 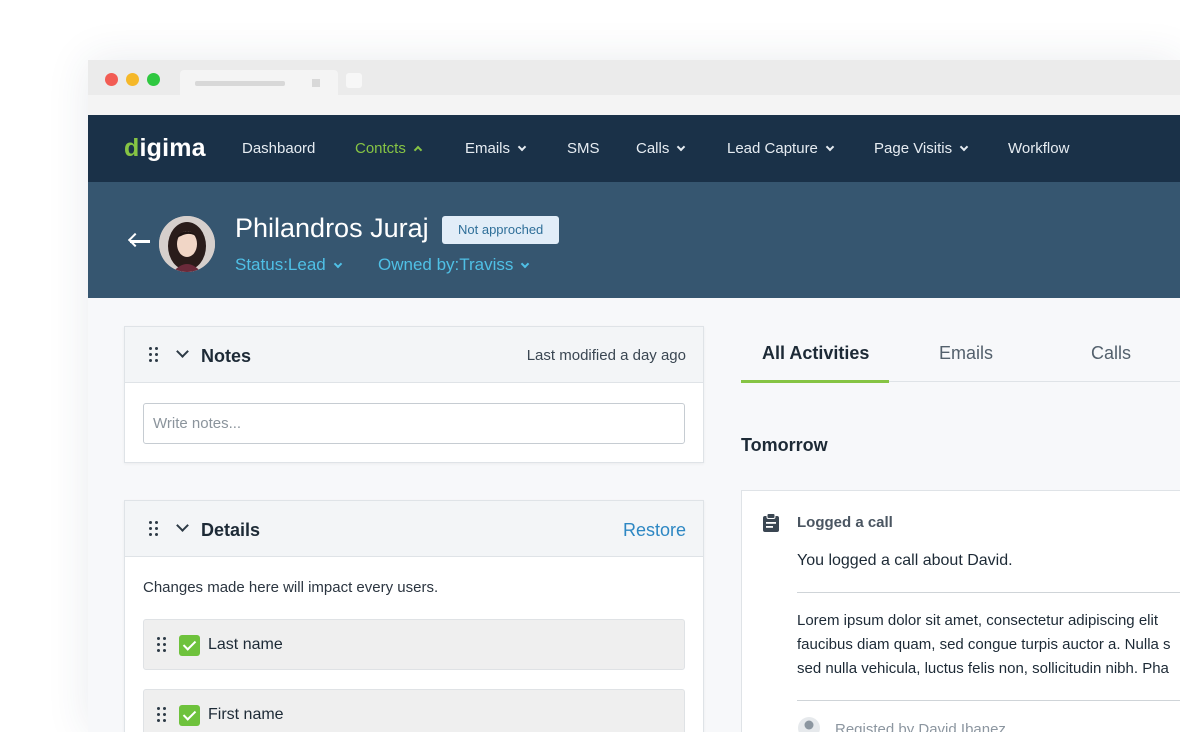 What do you see at coordinates (784, 445) in the screenshot?
I see `section-heading: Tomorrow` at bounding box center [784, 445].